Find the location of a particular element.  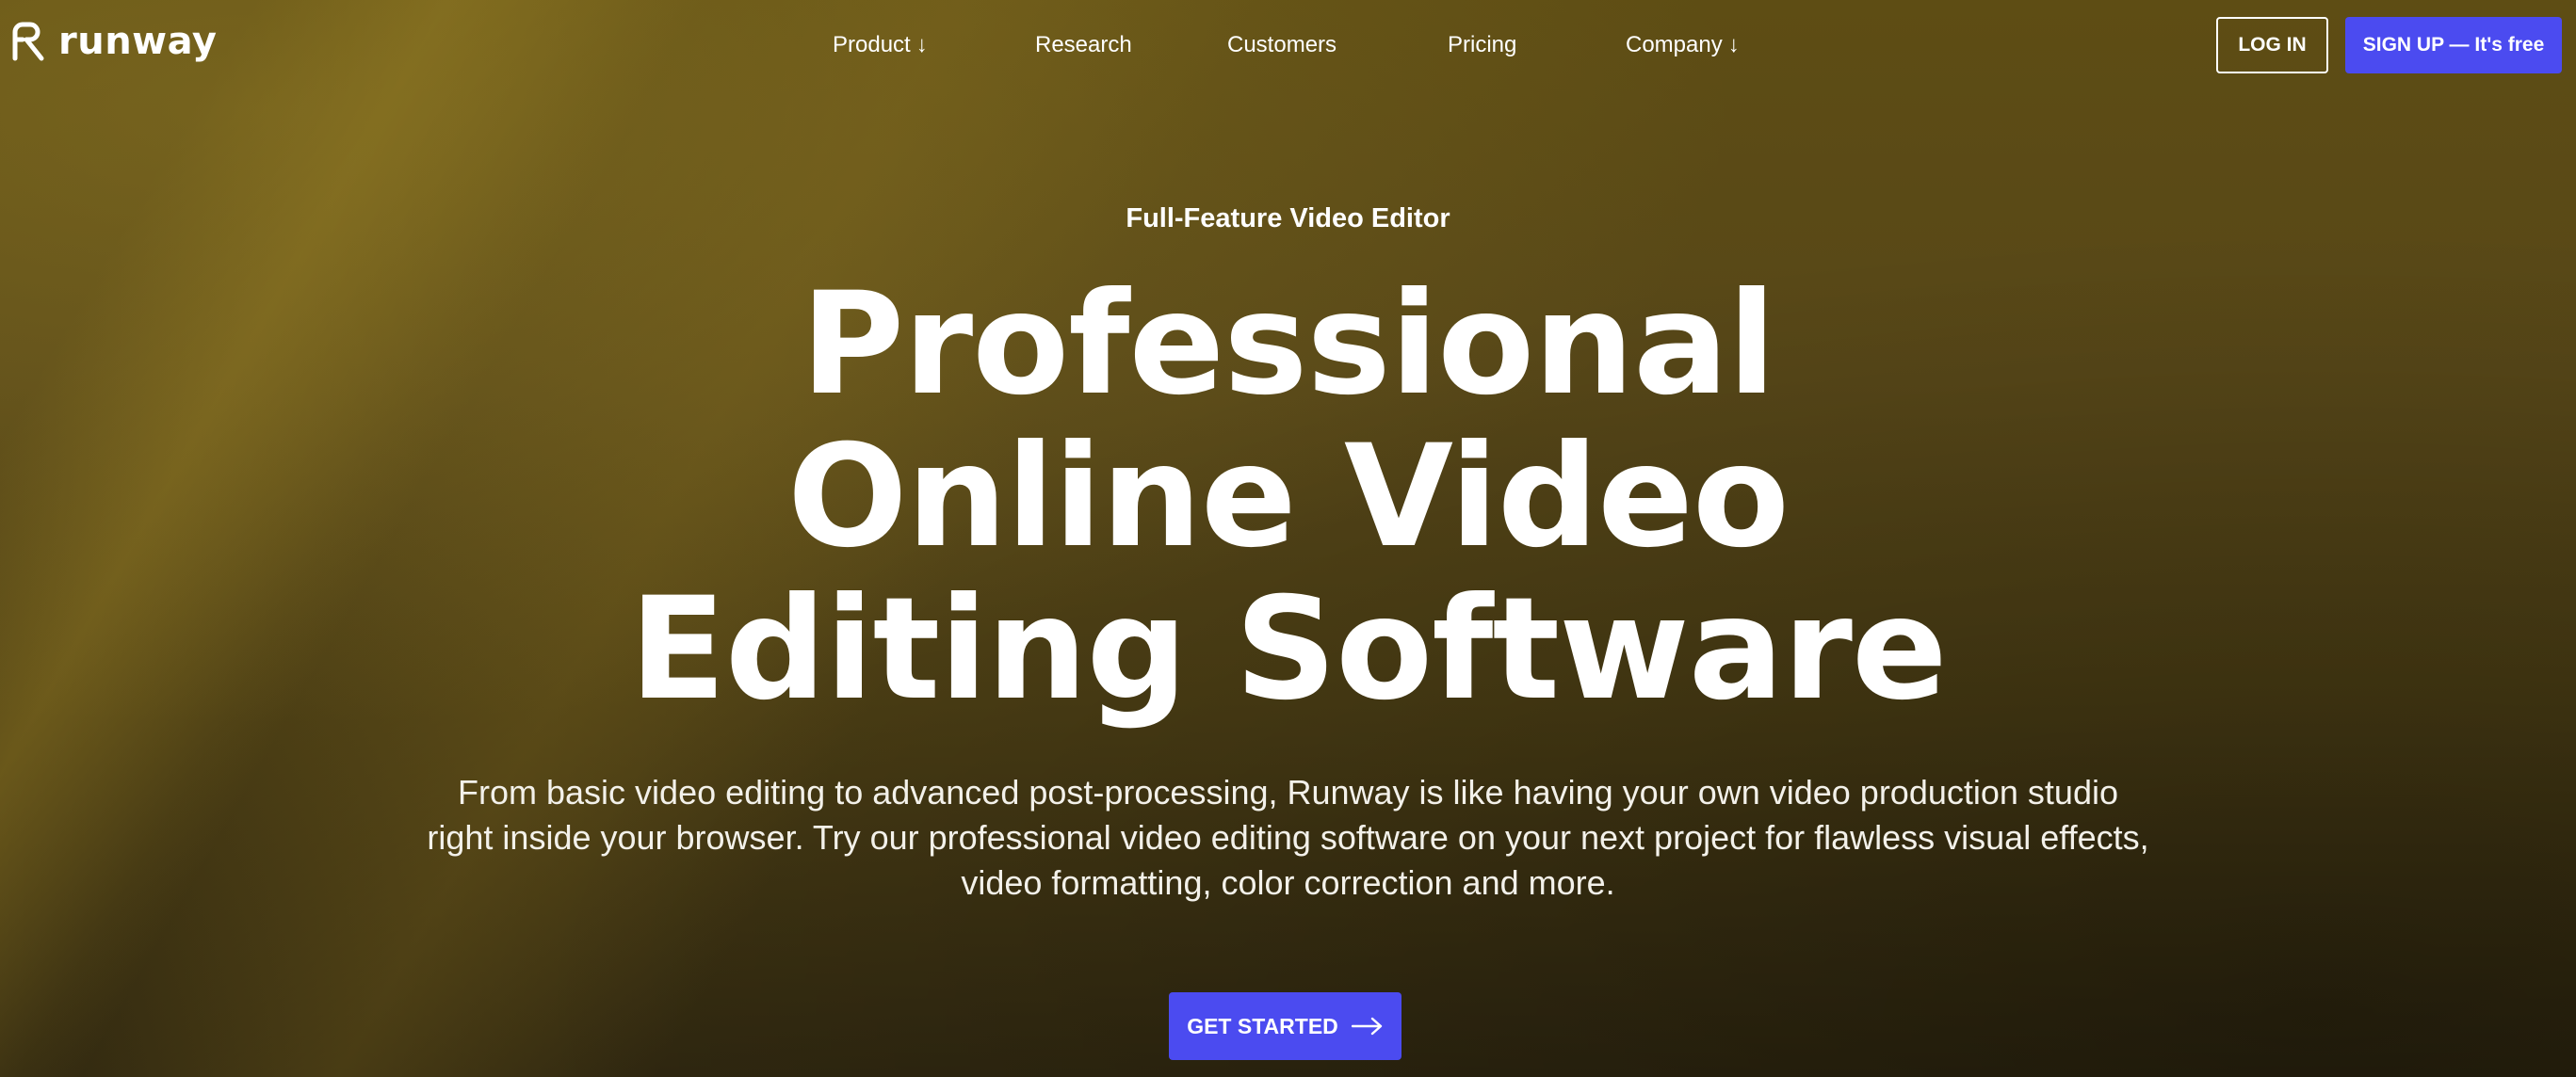

nav-customers-label: Customers is located at coordinates (1282, 45).